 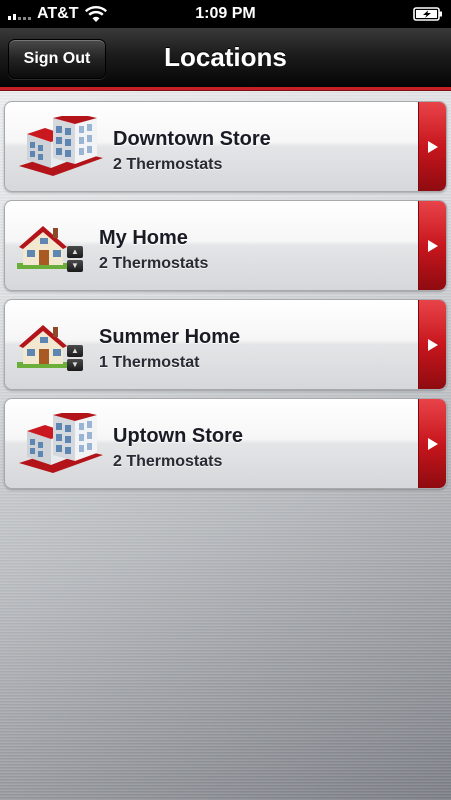 I want to click on signal-strength-icon, so click(x=19, y=14).